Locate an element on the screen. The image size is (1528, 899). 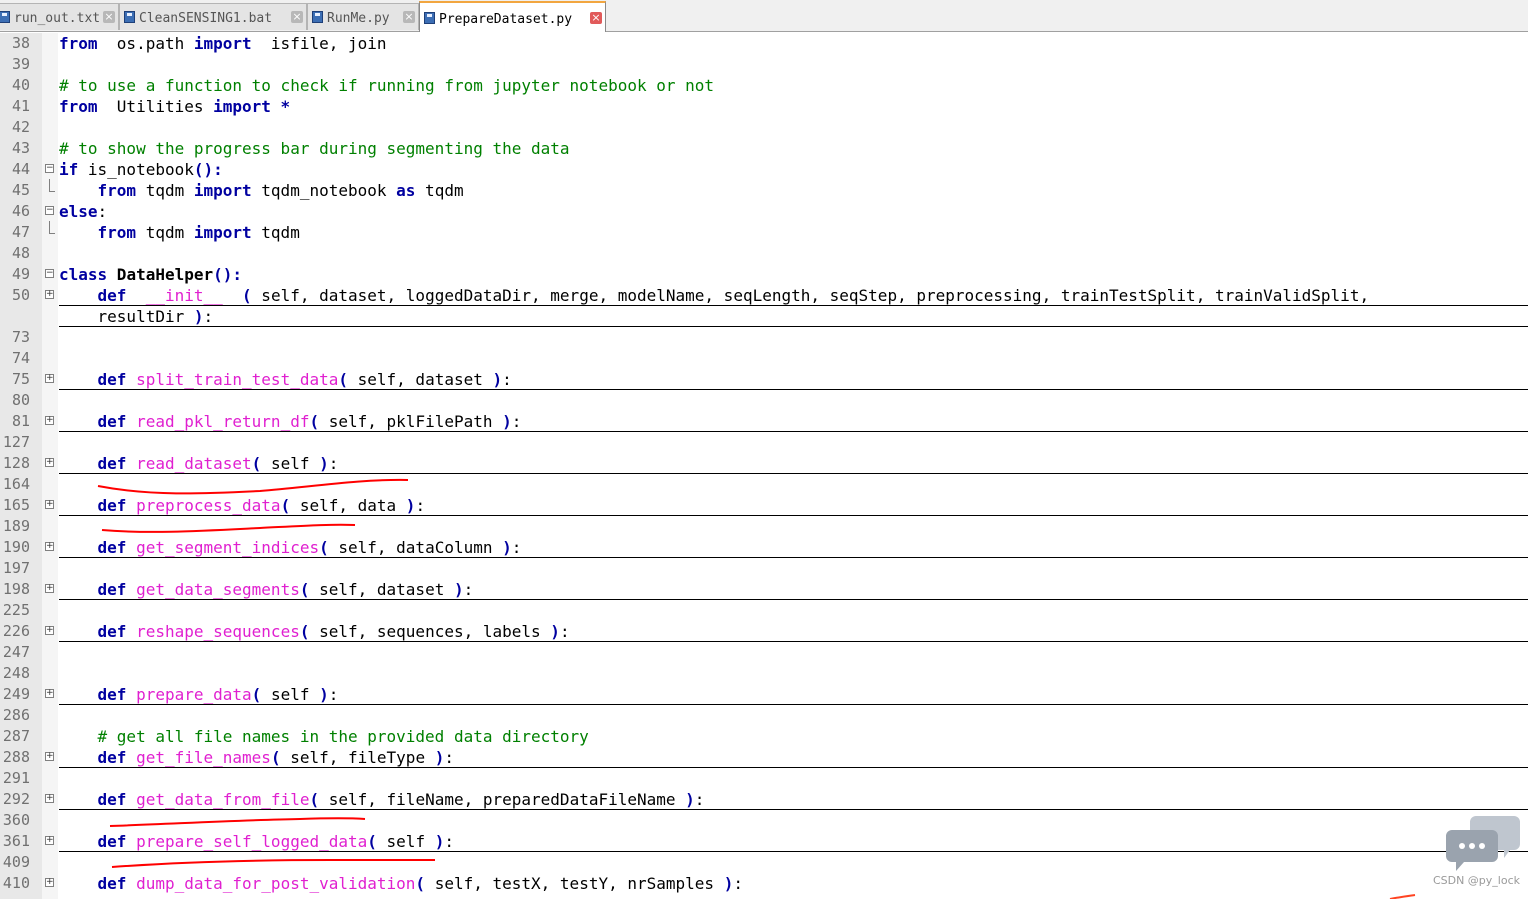
watermark: CSDN @py_lock is located at coordinates (1476, 880).